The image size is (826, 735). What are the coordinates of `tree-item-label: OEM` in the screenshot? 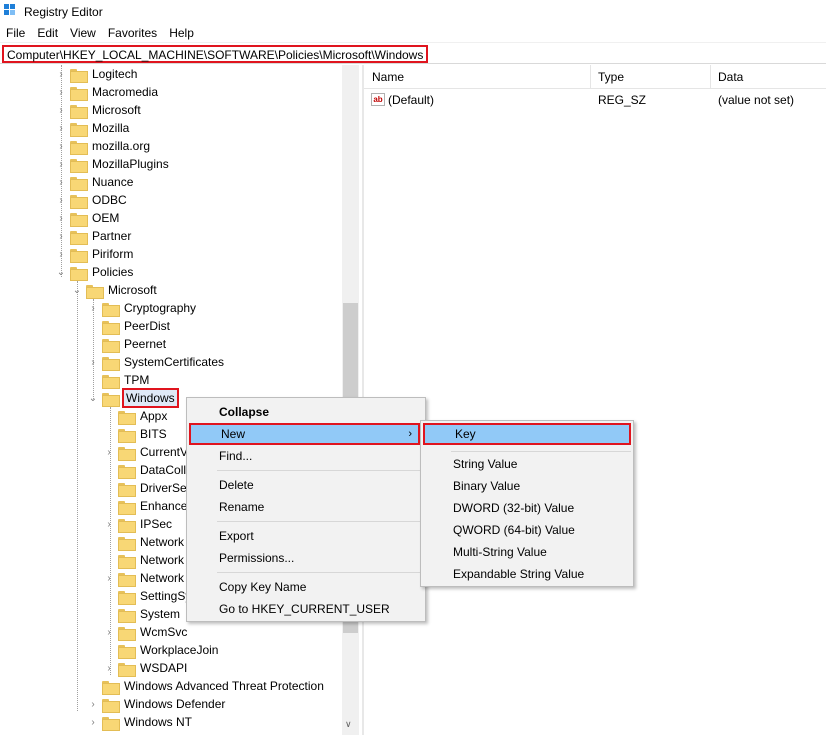 It's located at (105, 218).